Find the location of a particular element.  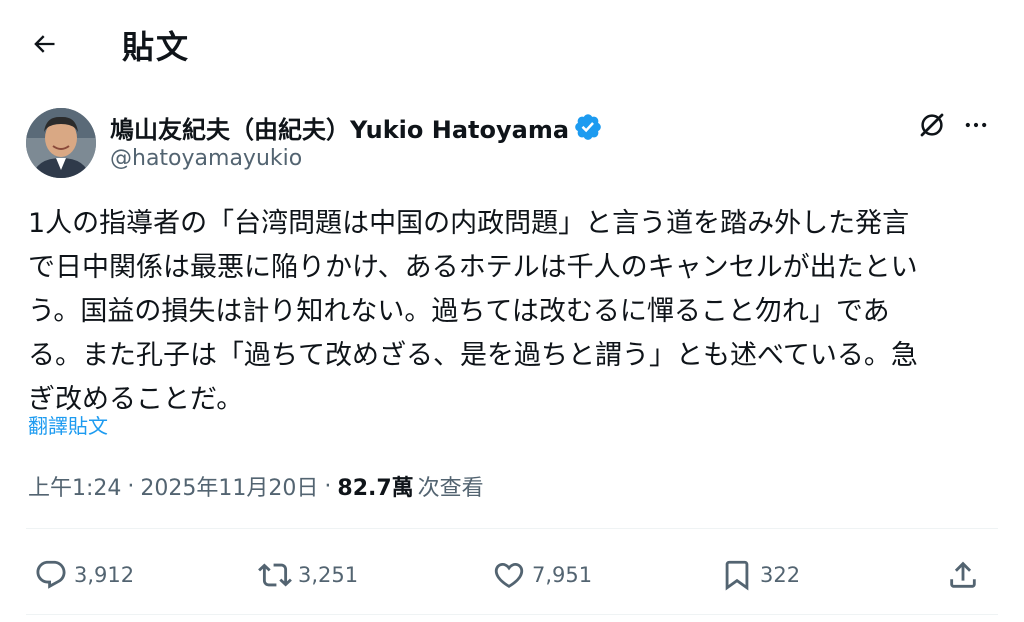

translate-post-link: 翻譯貼文 is located at coordinates (68, 424).